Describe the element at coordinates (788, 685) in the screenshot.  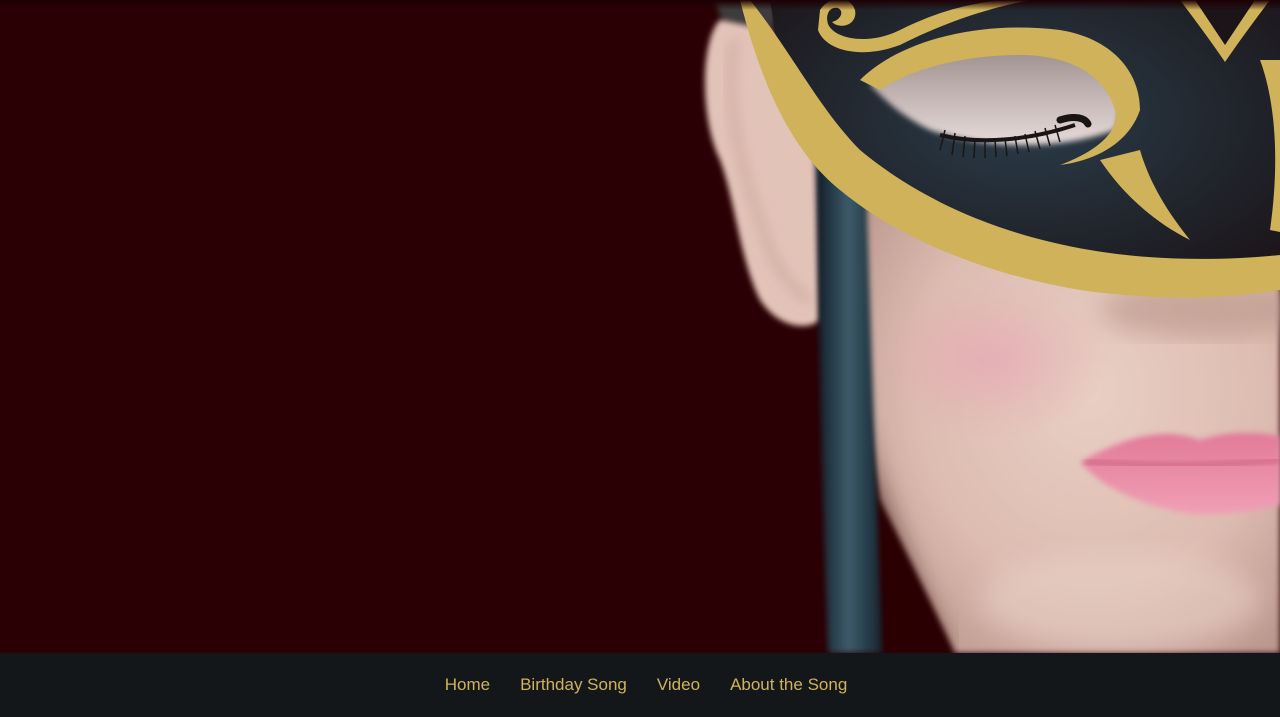
I see `nav-link-about-the-song: About the Song` at that location.